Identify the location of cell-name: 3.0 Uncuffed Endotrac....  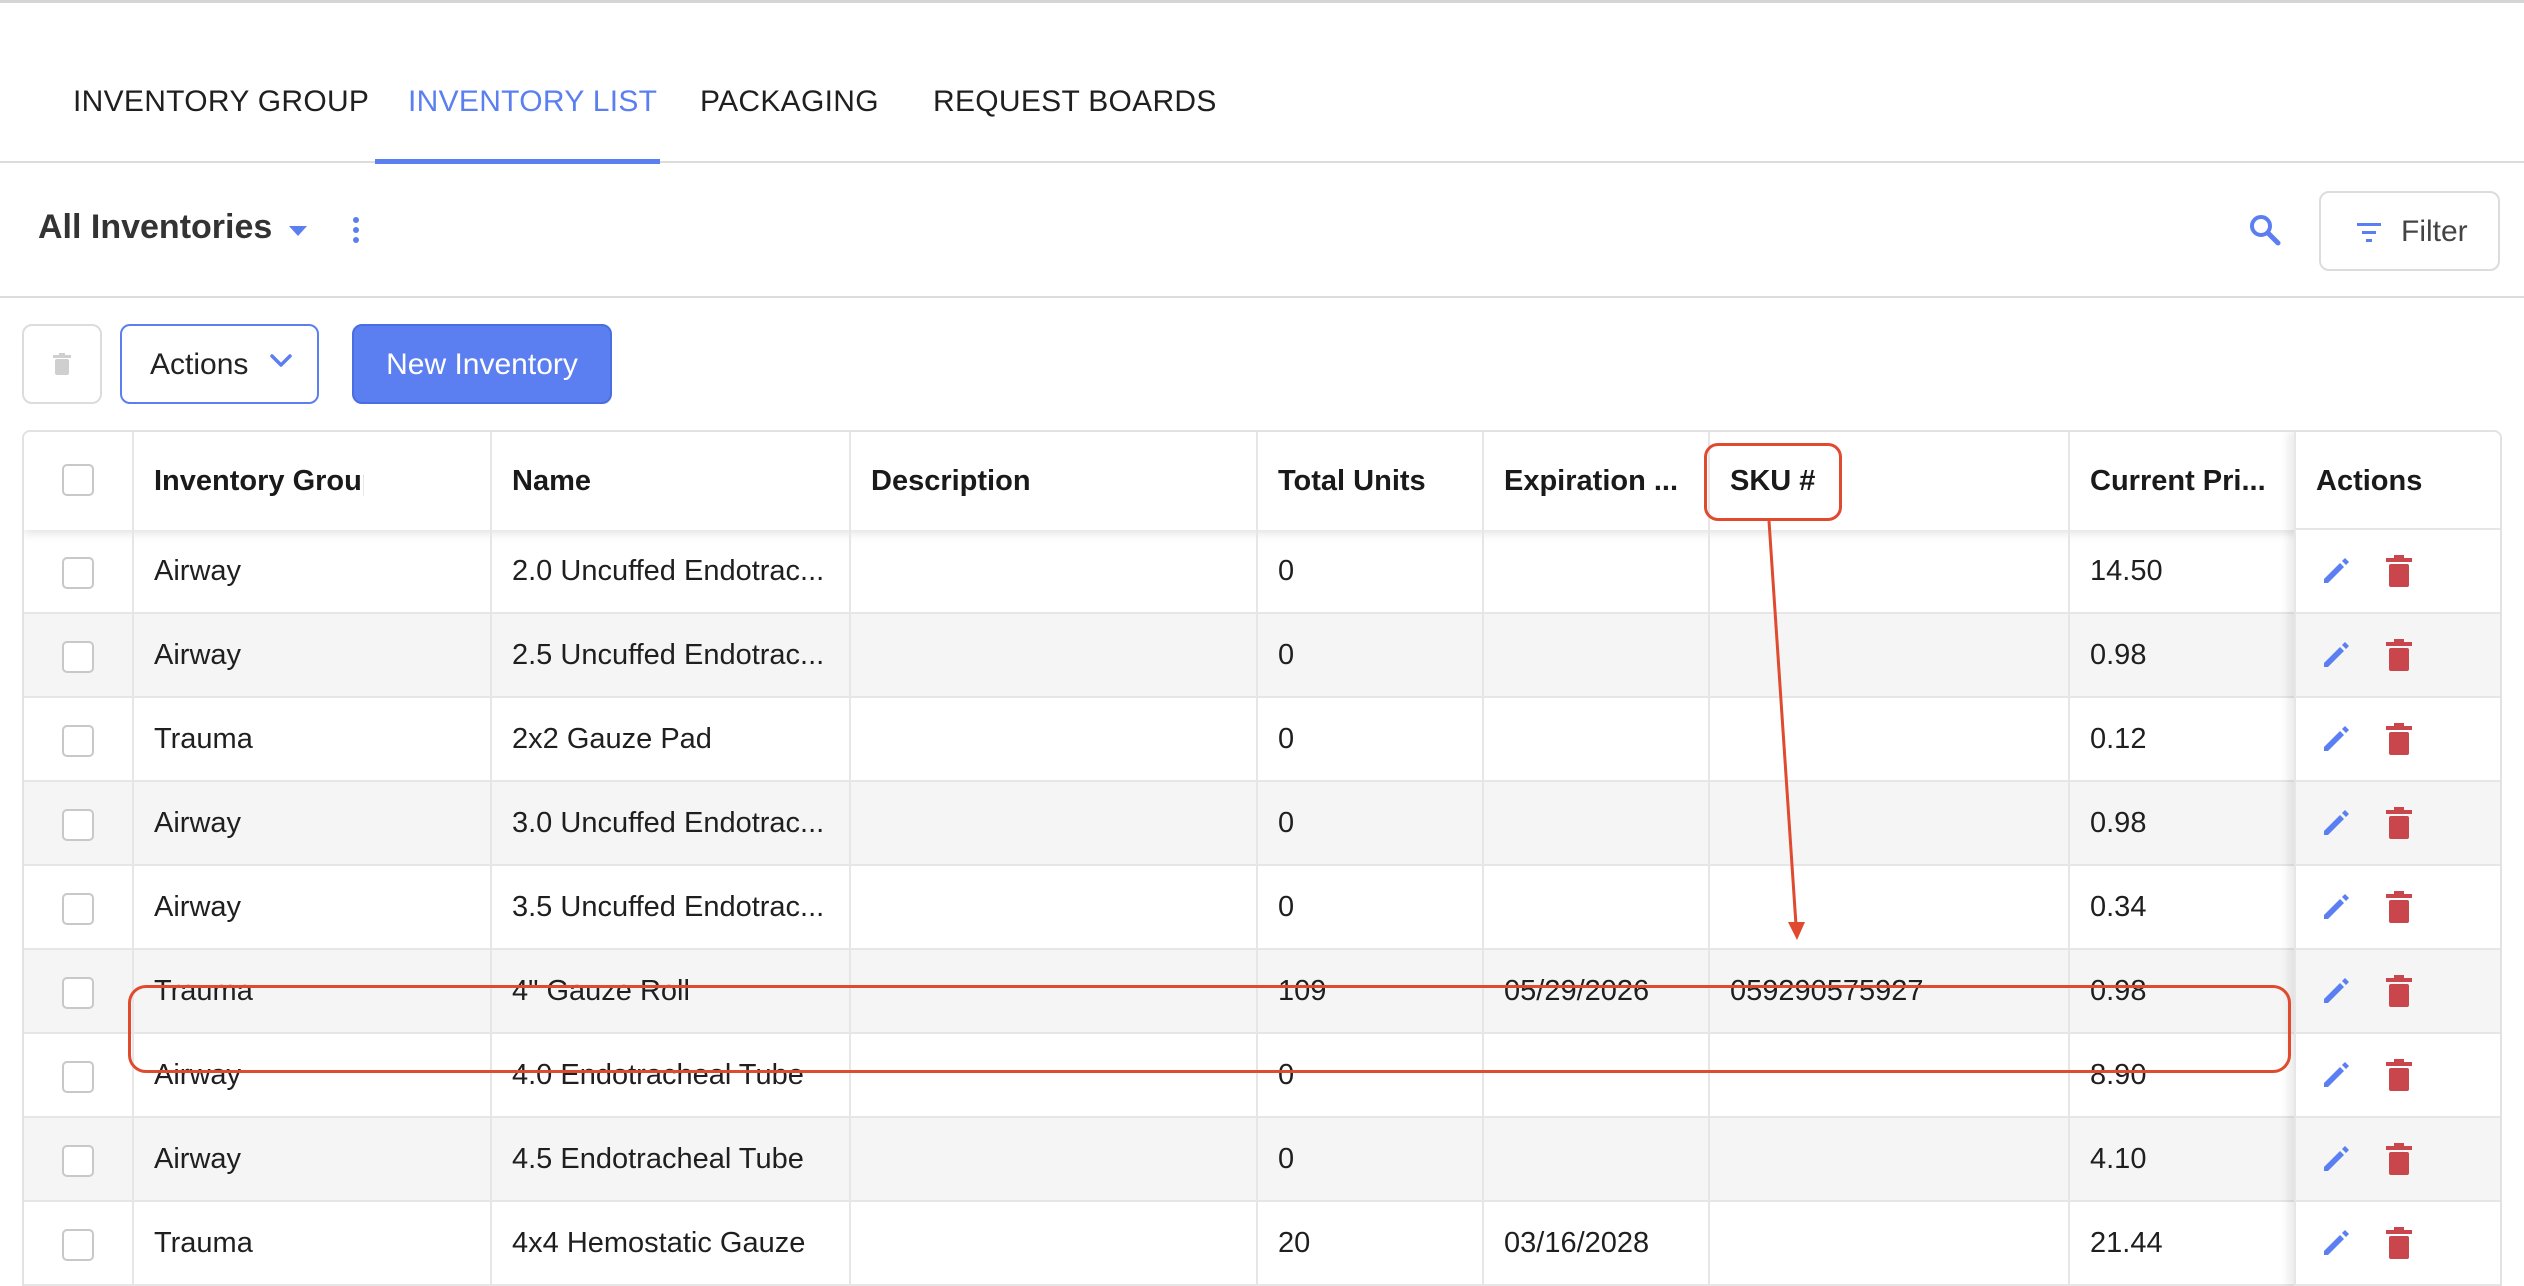
(668, 823).